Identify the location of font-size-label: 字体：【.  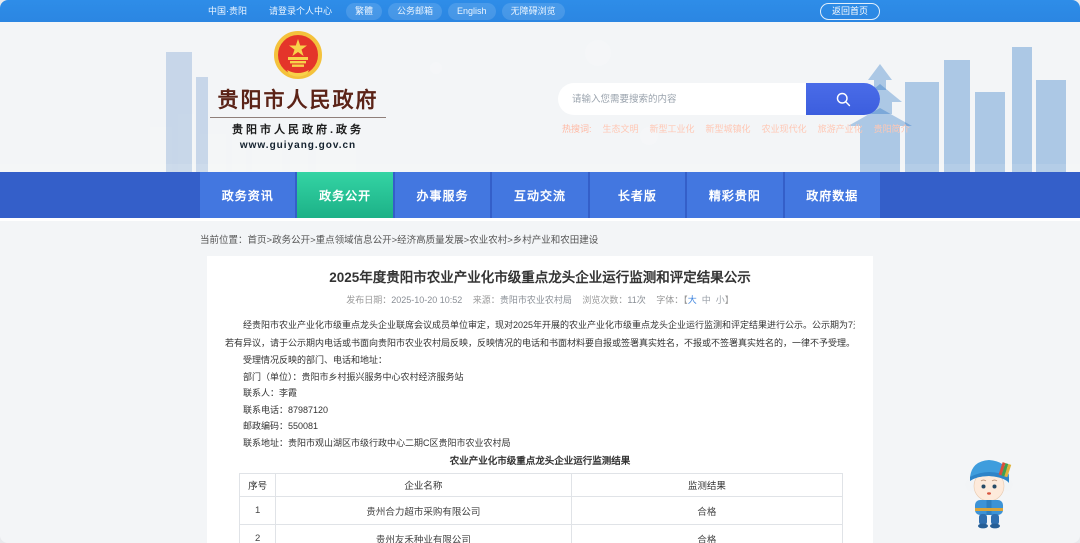
(672, 300).